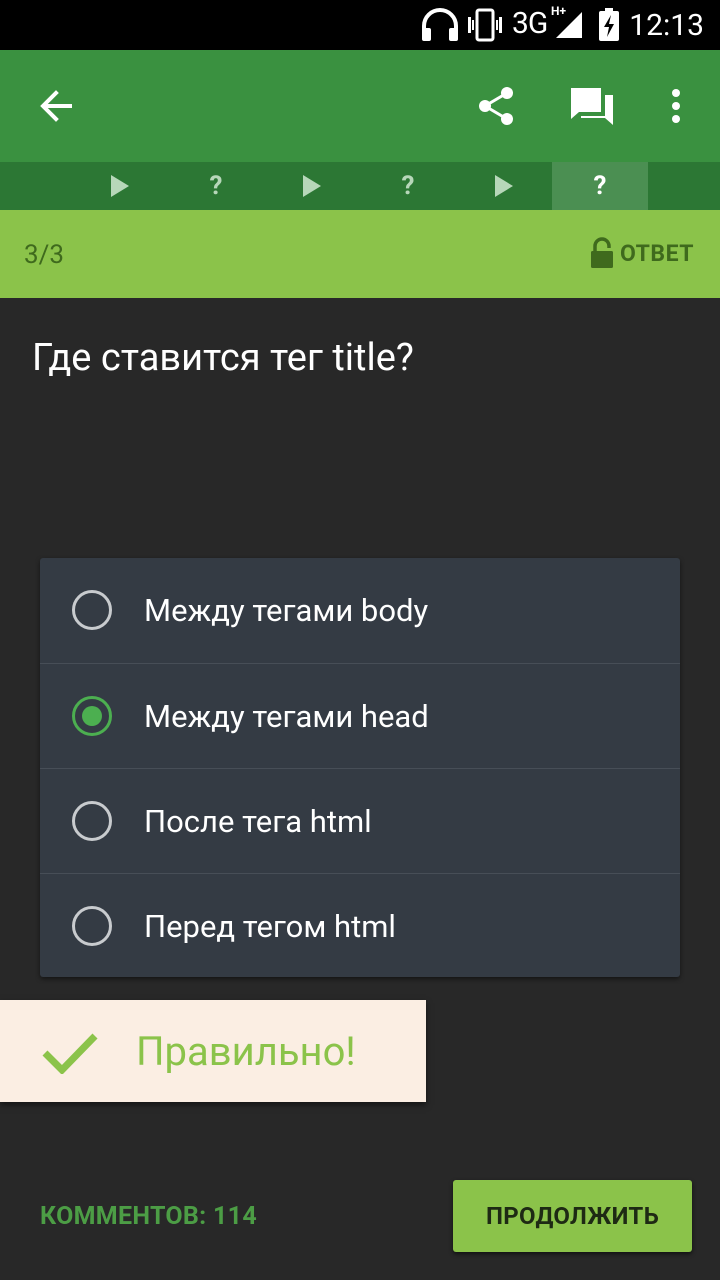  I want to click on step-question-3: ?, so click(600, 186).